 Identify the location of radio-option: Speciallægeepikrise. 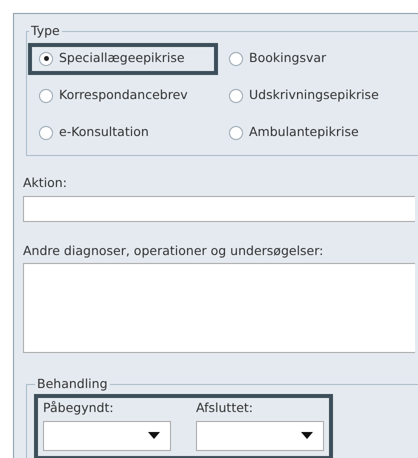
(123, 58).